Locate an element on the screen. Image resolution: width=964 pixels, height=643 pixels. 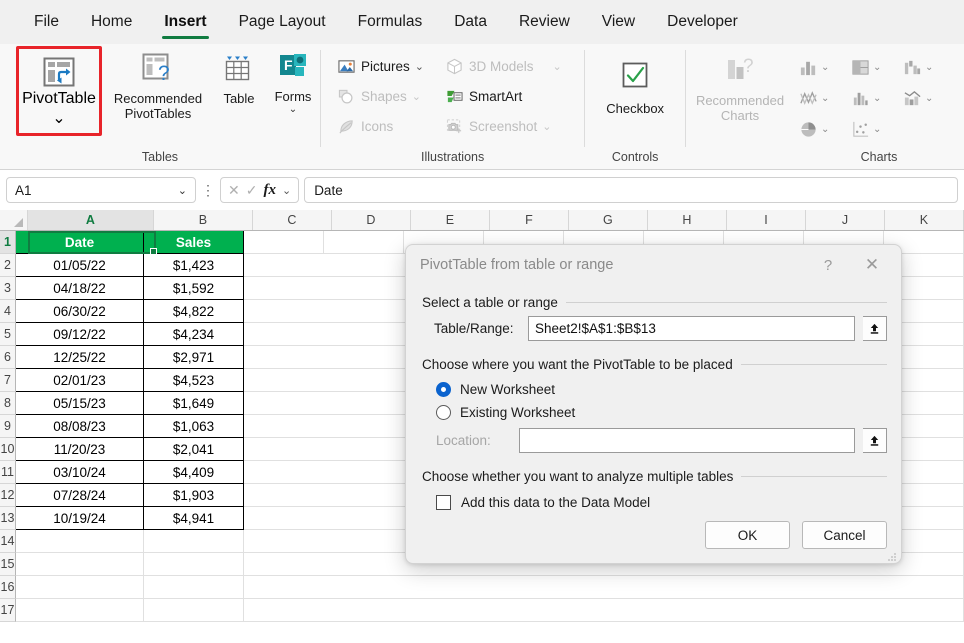
row-header-6: 6 is located at coordinates (8, 357).